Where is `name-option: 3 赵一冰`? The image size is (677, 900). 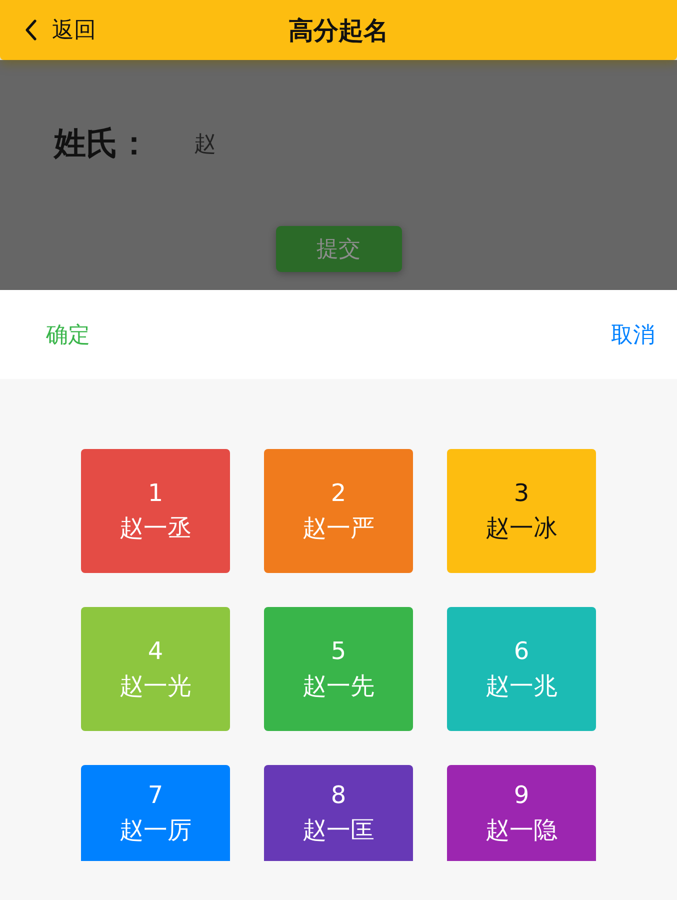 name-option: 3 赵一冰 is located at coordinates (521, 511).